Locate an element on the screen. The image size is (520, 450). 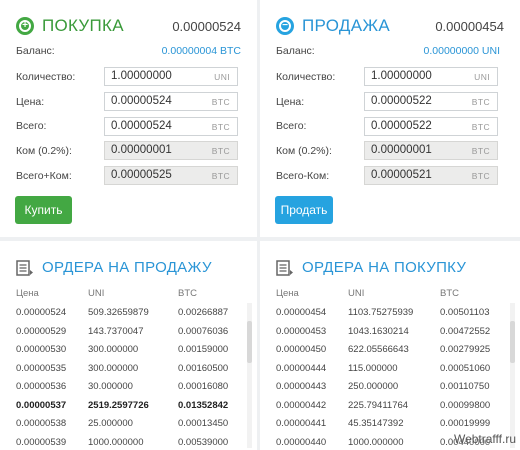
sell-orders-scroll-thumb is located at coordinates (249, 342).